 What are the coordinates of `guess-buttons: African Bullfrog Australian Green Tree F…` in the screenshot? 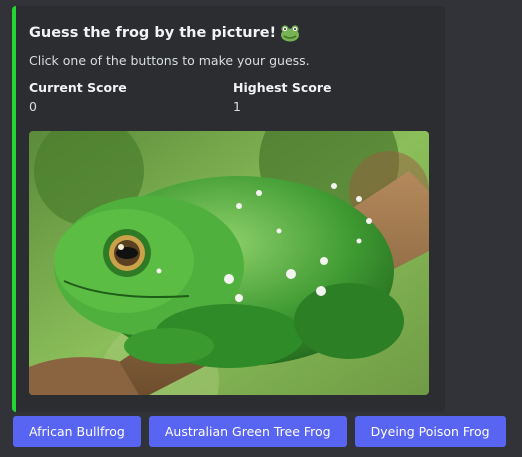 It's located at (259, 431).